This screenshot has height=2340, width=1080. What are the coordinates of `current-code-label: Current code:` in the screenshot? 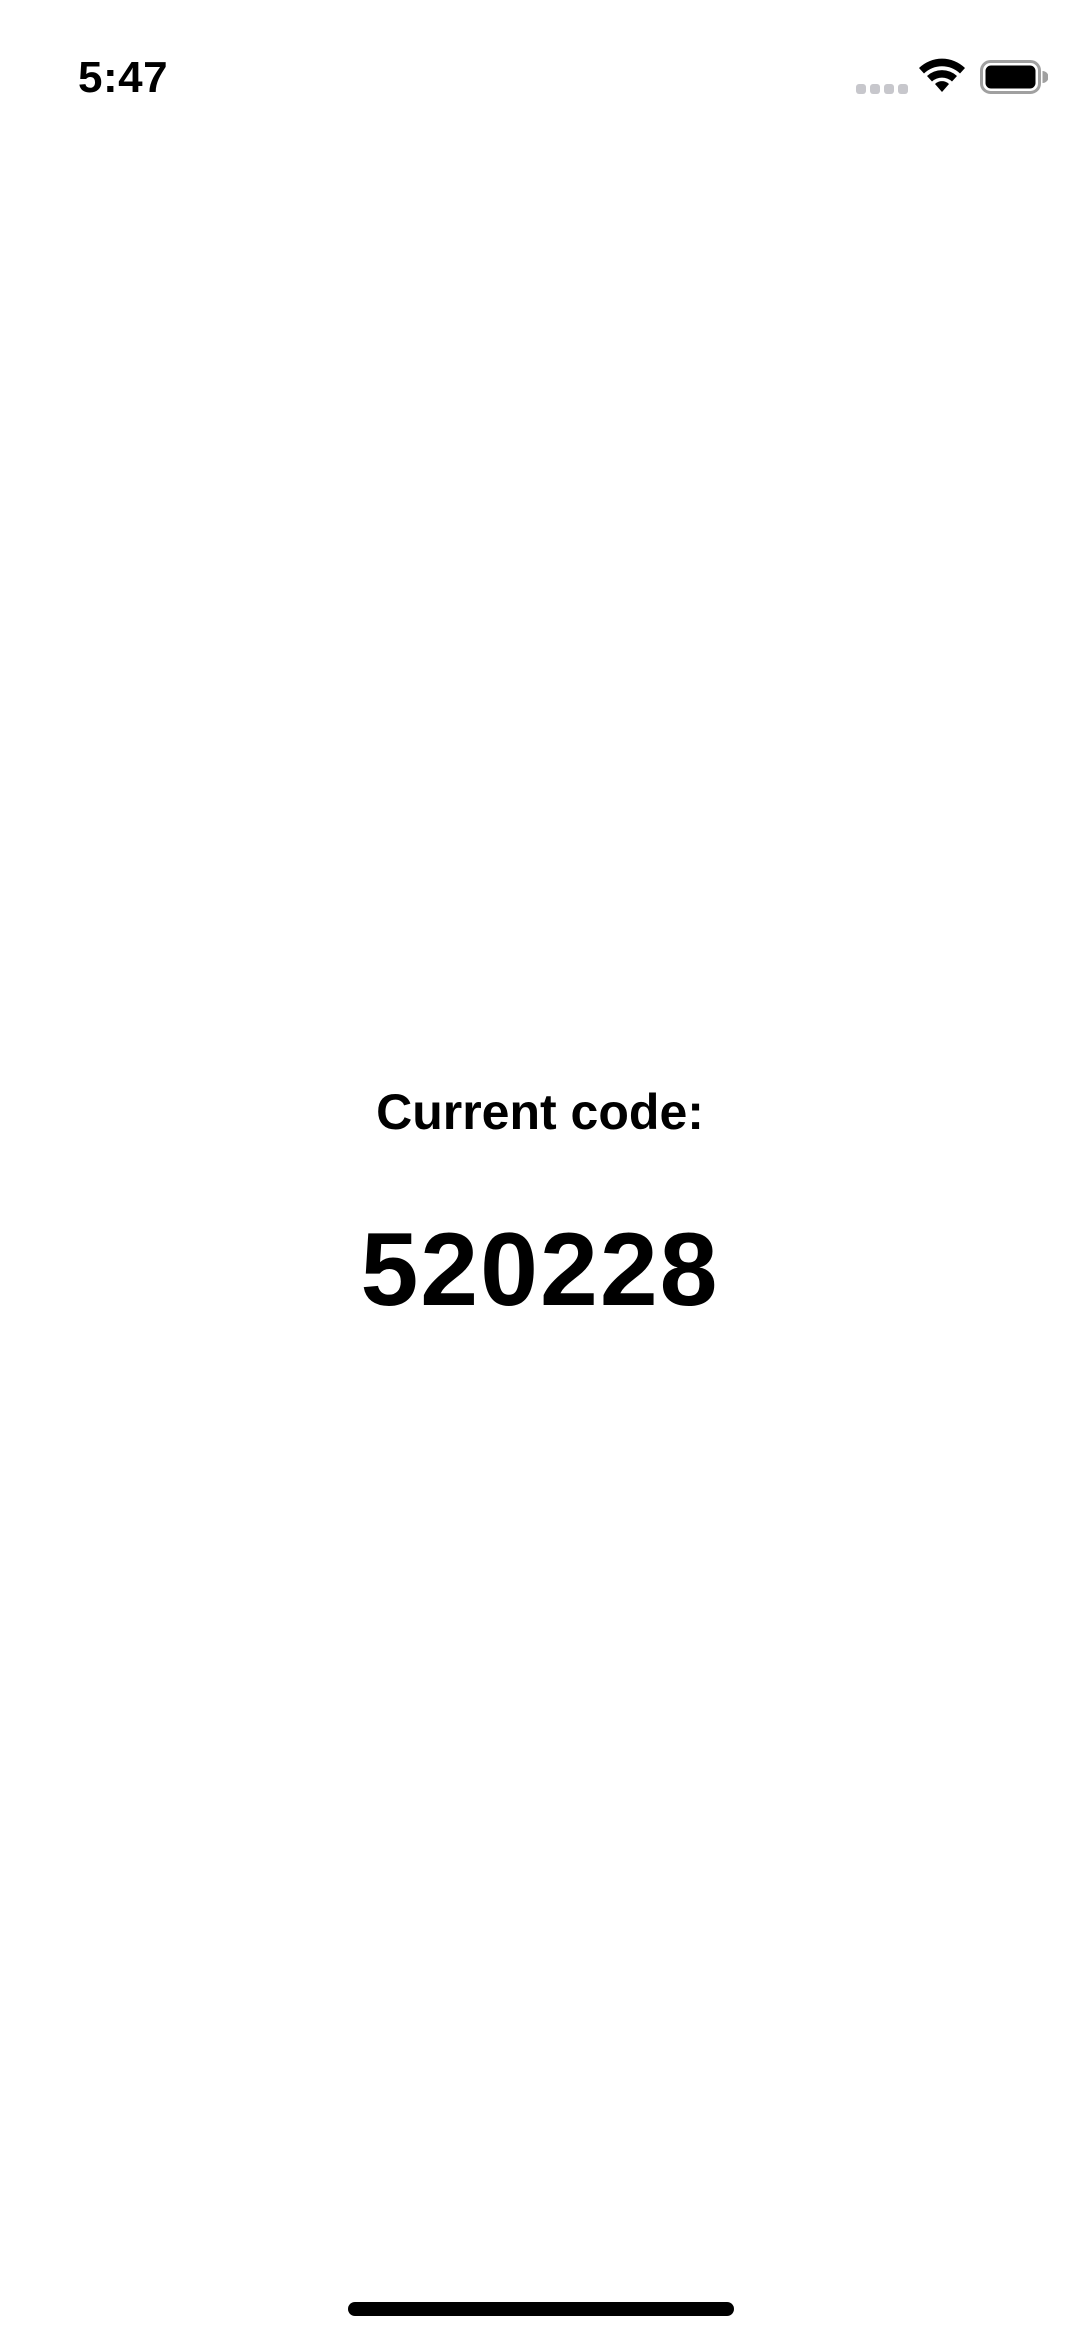 It's located at (540, 1112).